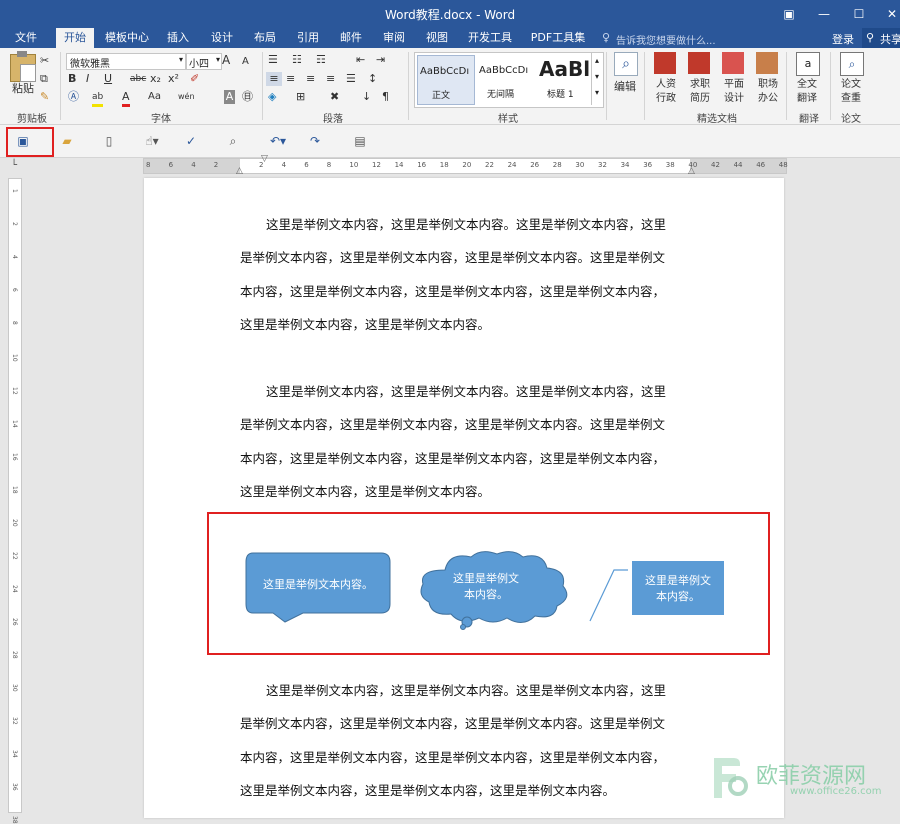  Describe the element at coordinates (44, 97) in the screenshot. I see `format-painter-icon: ✎` at that location.